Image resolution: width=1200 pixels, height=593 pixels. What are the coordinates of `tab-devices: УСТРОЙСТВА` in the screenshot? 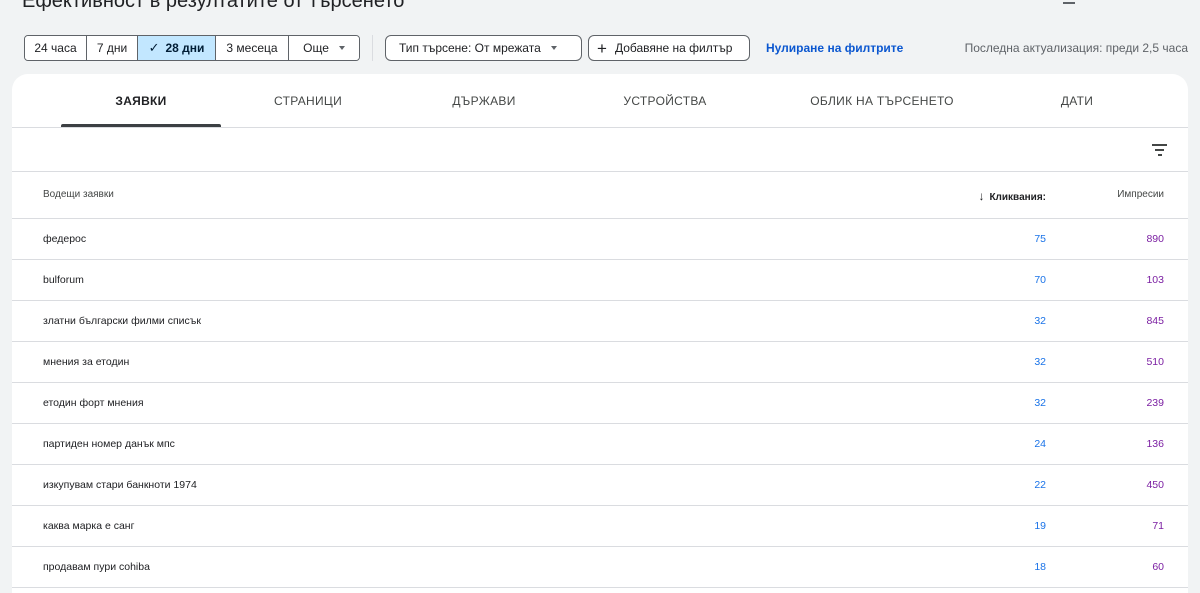 It's located at (665, 101).